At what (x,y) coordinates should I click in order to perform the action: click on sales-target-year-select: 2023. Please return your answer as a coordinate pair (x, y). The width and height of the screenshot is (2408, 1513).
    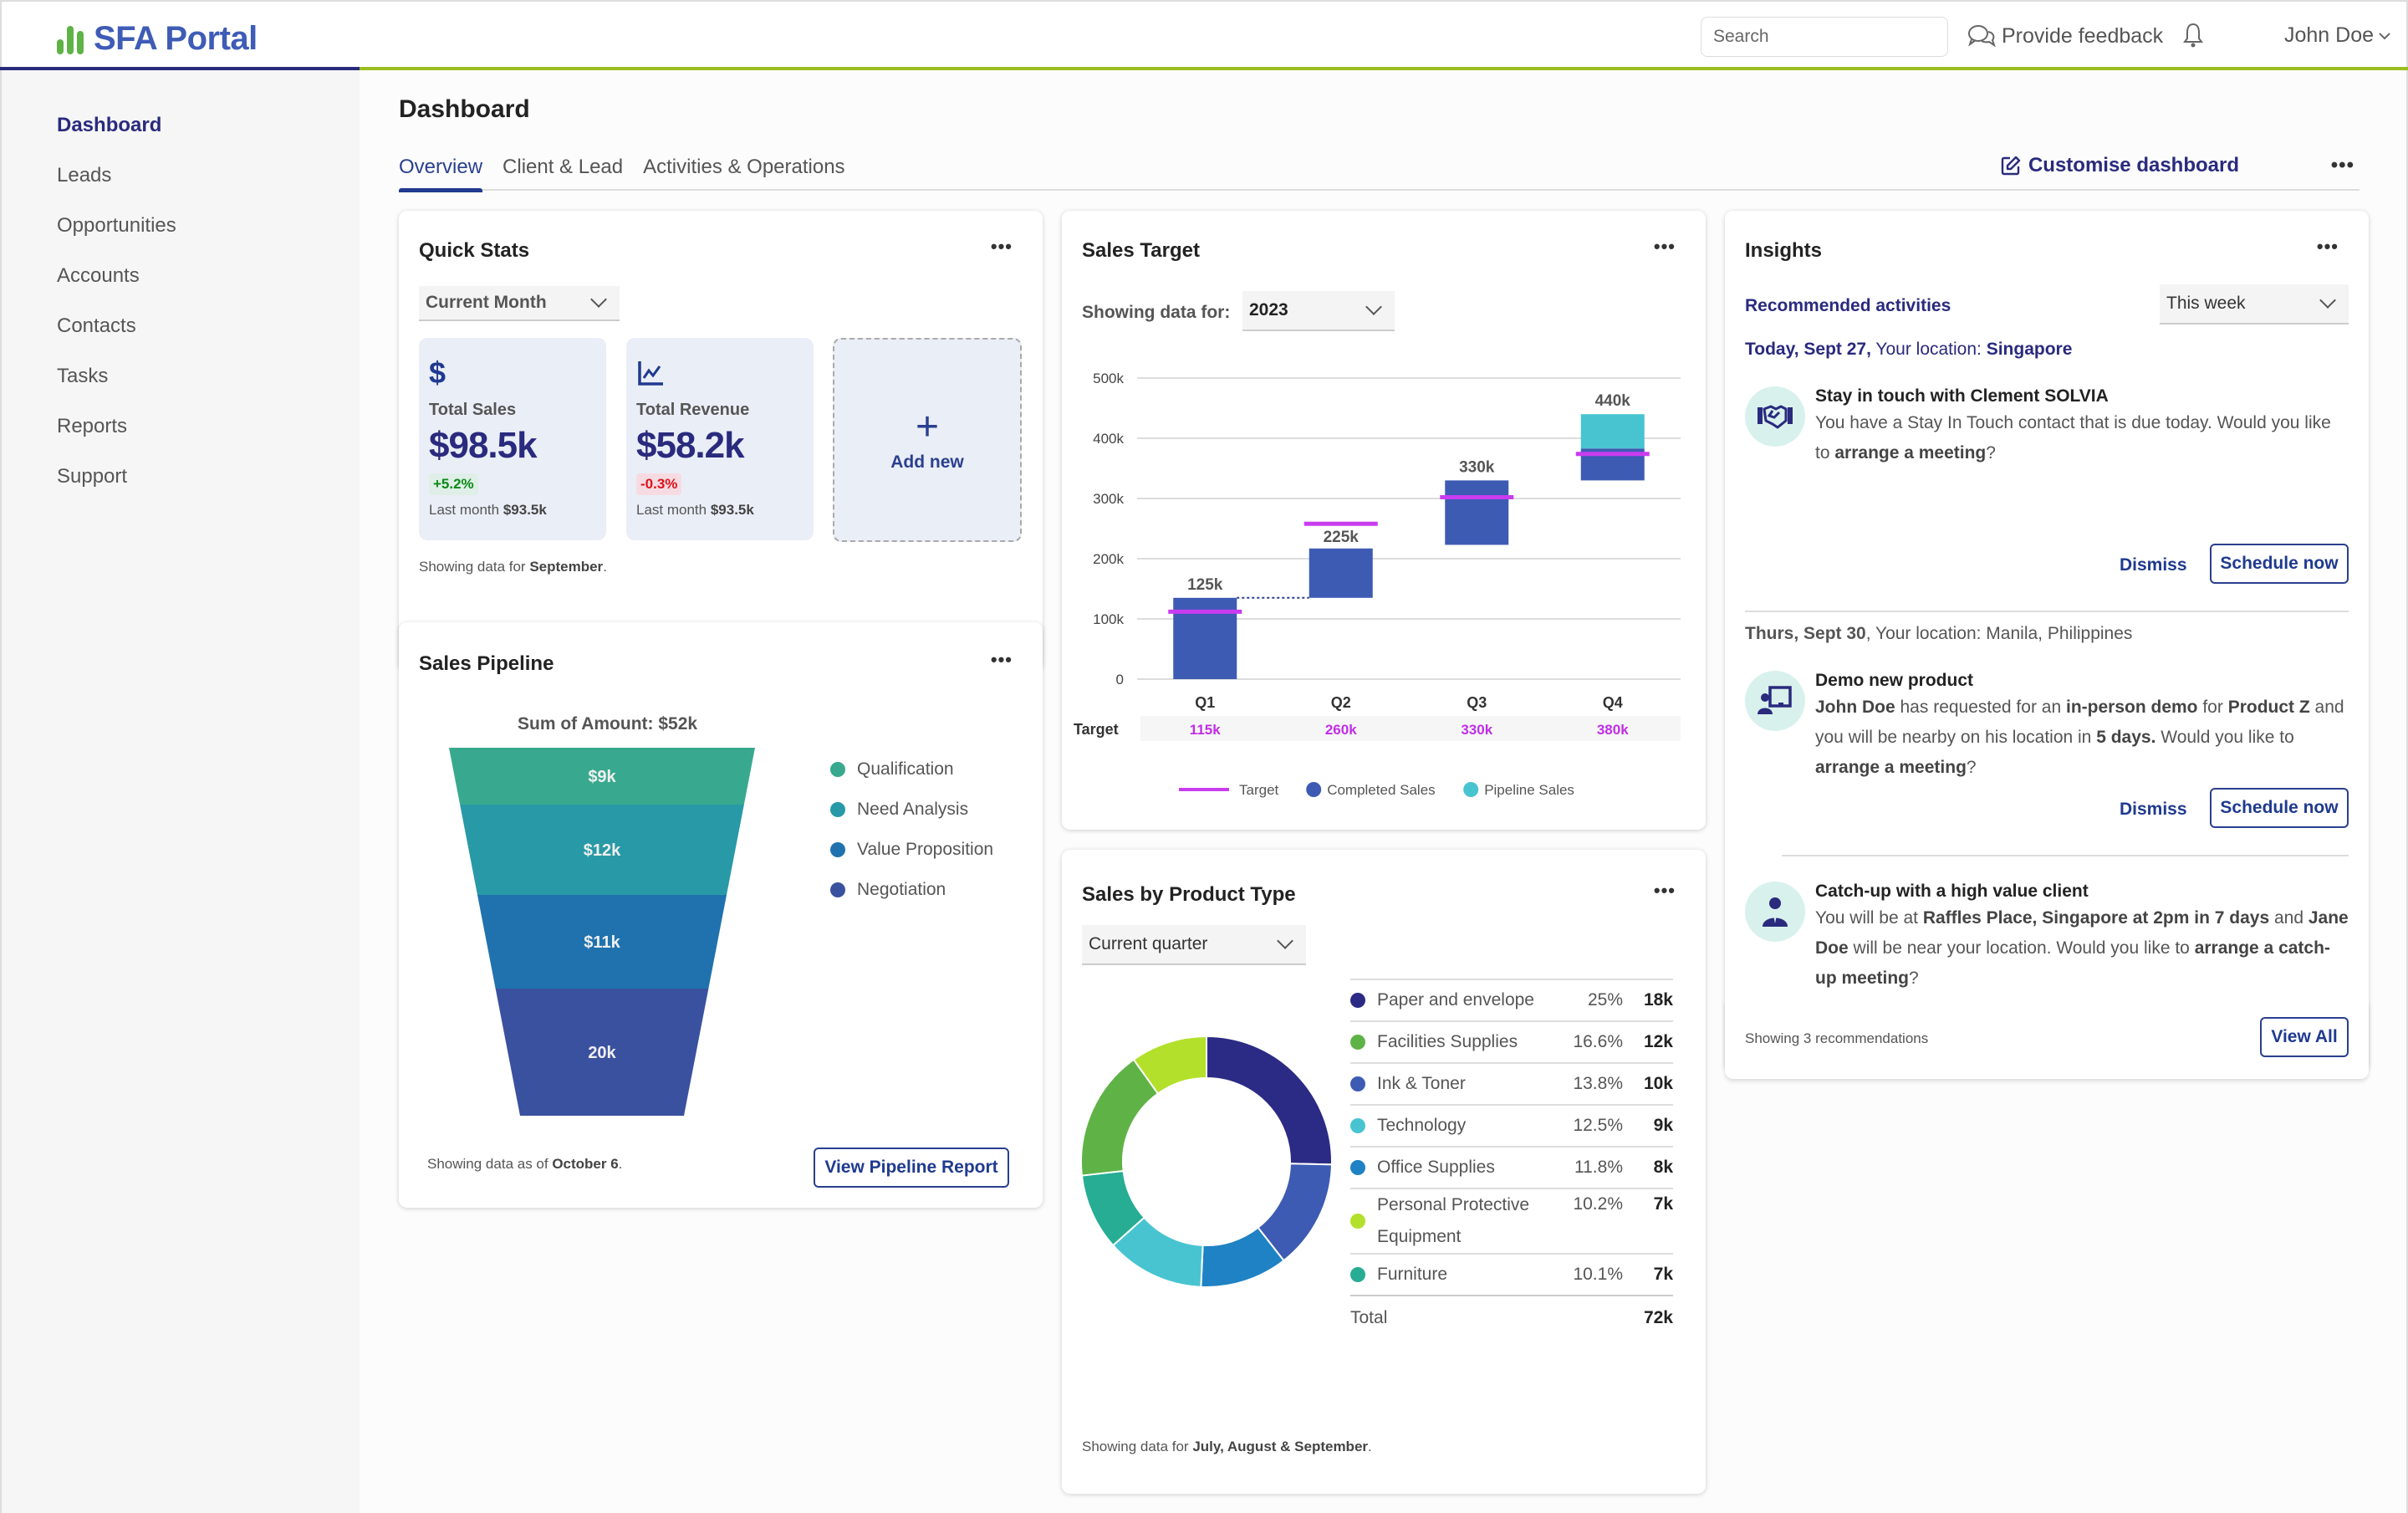
    Looking at the image, I should click on (1318, 311).